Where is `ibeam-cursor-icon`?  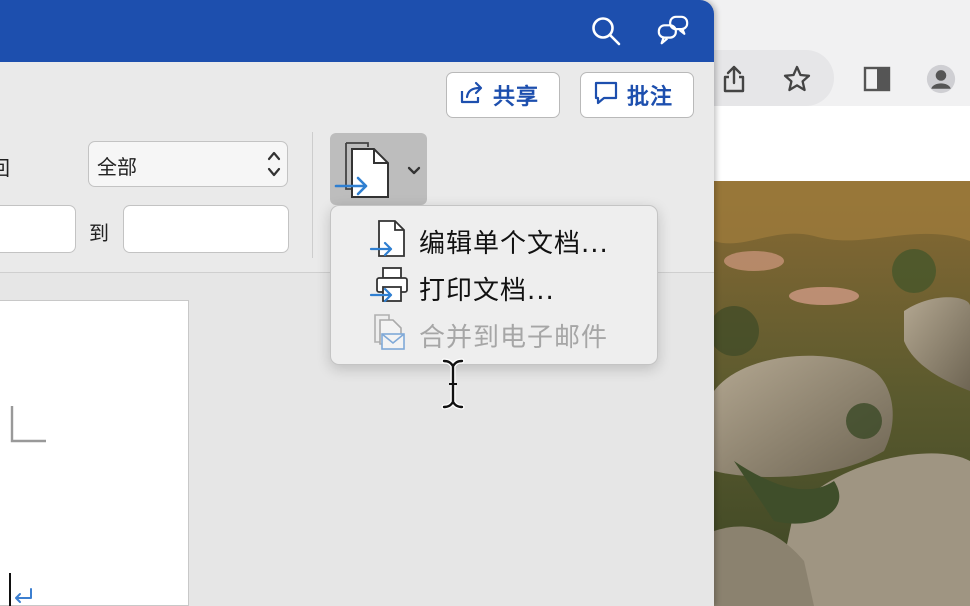
ibeam-cursor-icon is located at coordinates (453, 384).